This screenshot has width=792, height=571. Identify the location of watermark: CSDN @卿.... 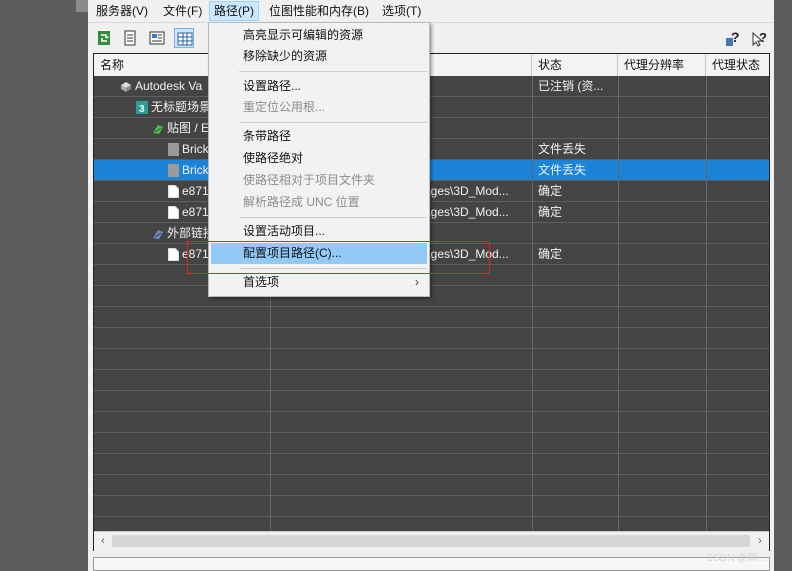
(736, 558).